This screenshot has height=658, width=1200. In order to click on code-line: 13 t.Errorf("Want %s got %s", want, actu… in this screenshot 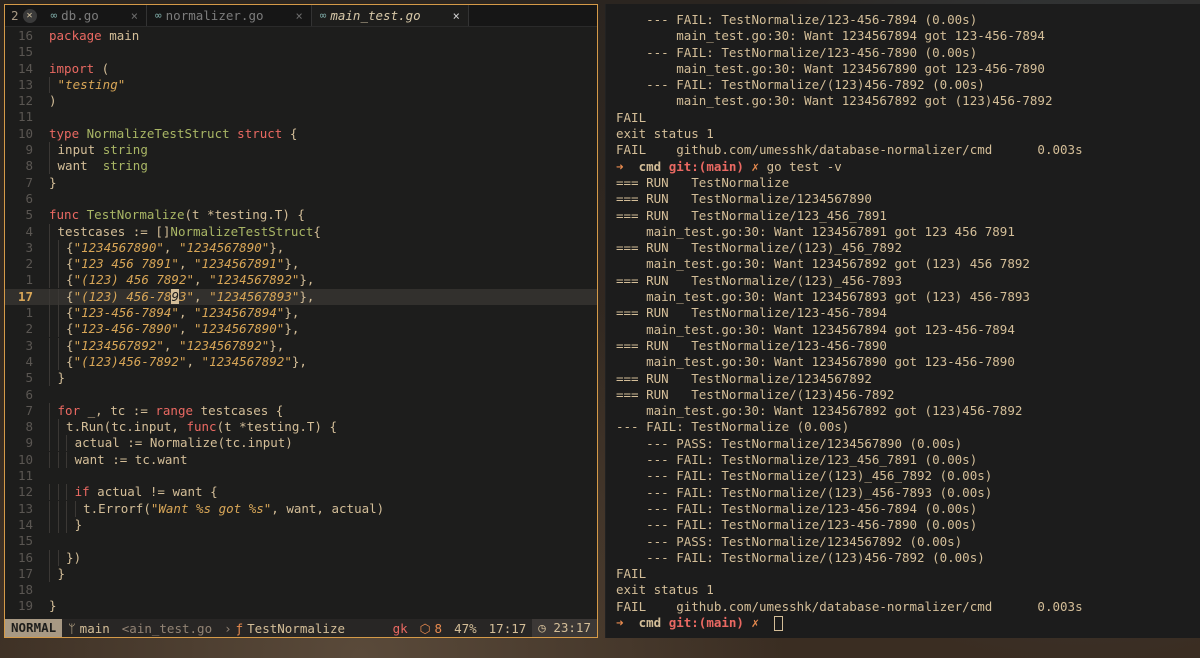, I will do `click(301, 508)`.